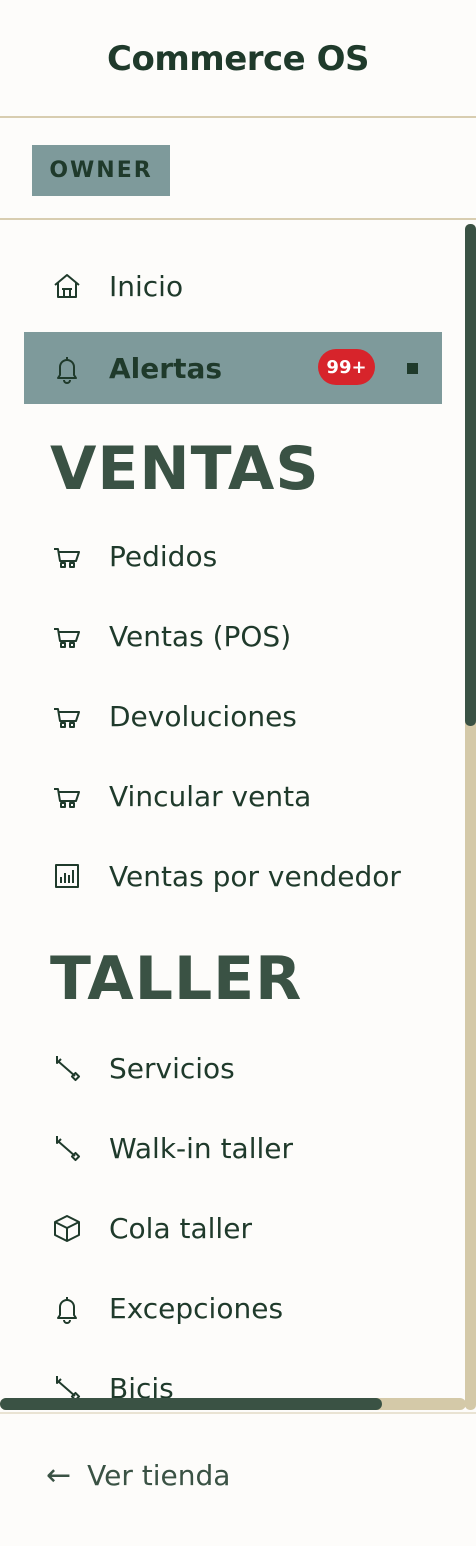  I want to click on ver-tienda-link: ← Ver tienda, so click(138, 1475).